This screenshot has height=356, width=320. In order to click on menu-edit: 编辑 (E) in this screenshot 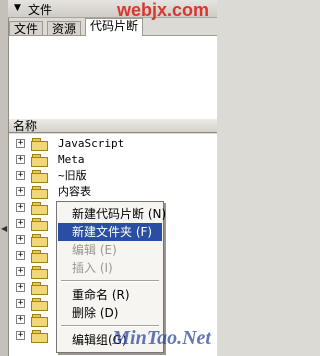, I will do `click(110, 250)`.